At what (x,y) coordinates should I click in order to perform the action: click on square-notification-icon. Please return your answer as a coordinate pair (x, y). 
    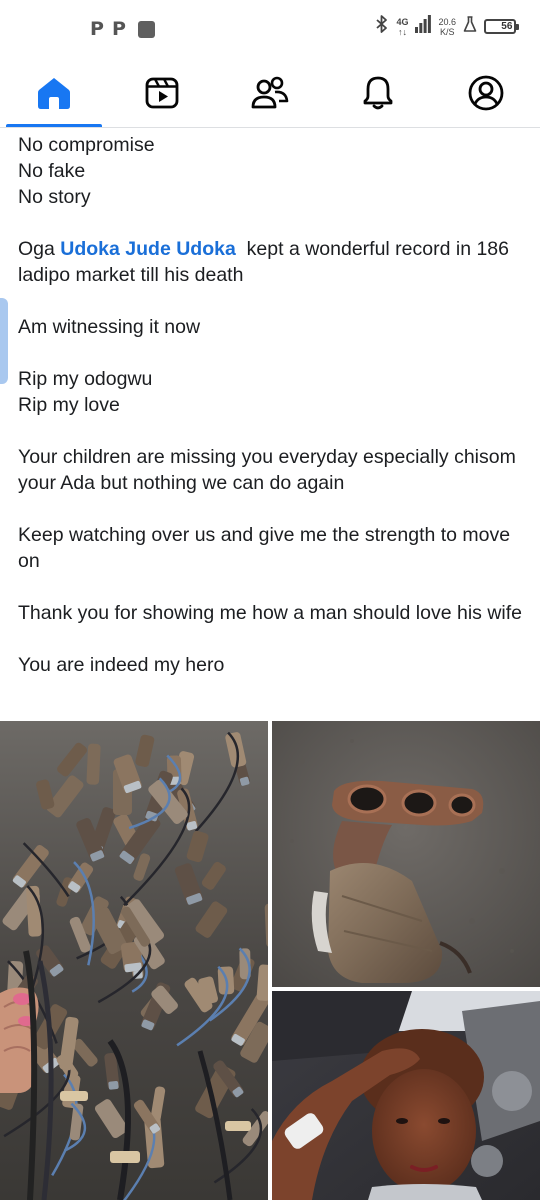
    Looking at the image, I should click on (146, 29).